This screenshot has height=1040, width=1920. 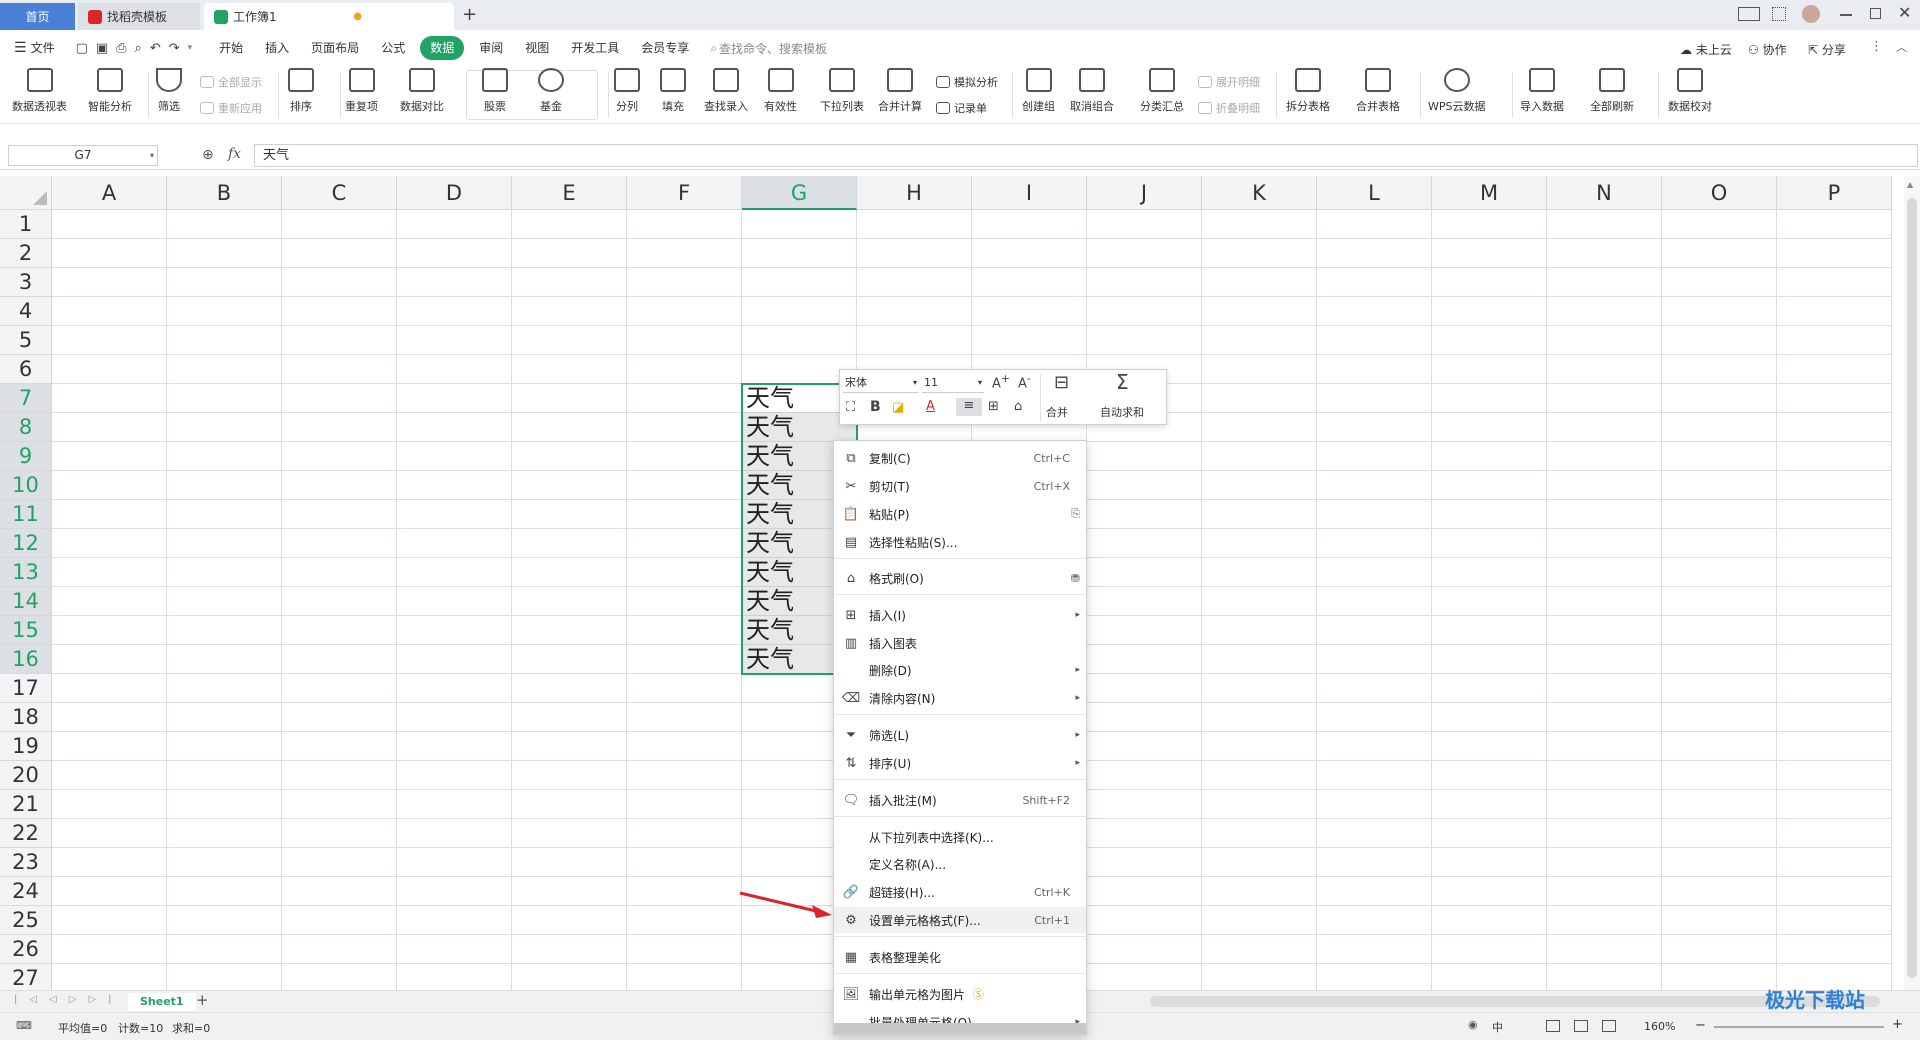 I want to click on zoom-out-button: −, so click(x=1700, y=1025).